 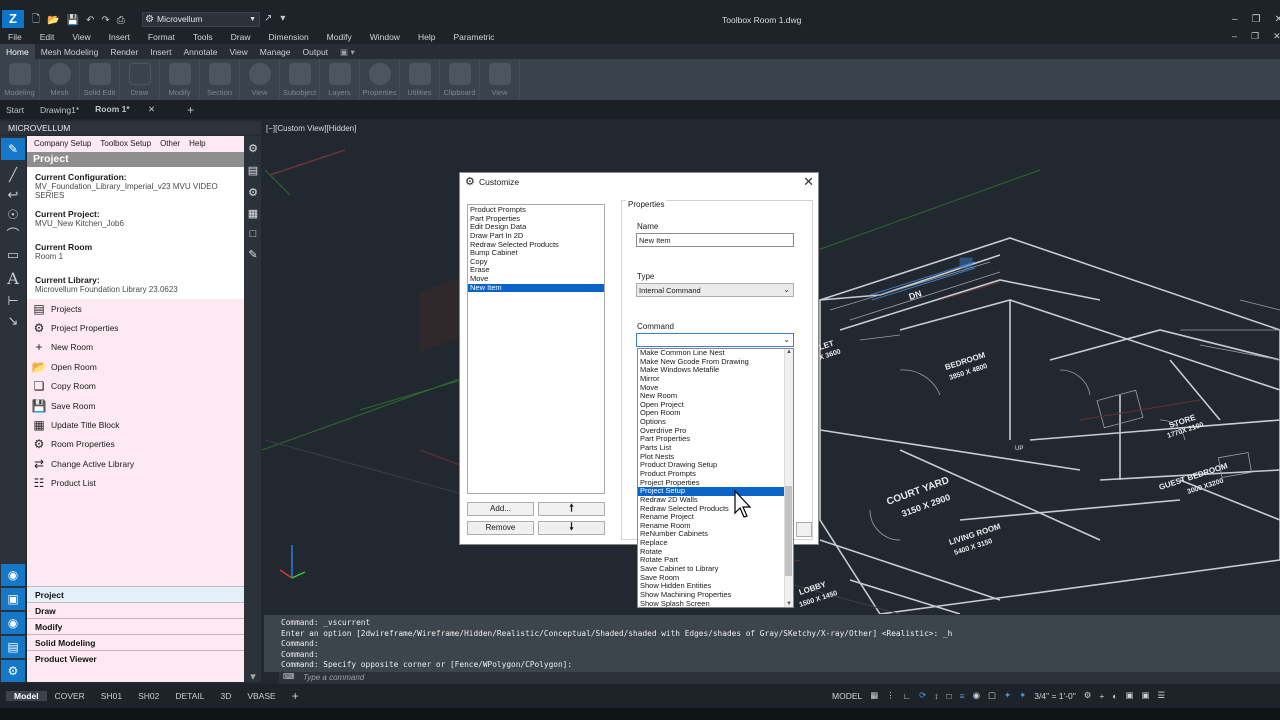 I want to click on new-file-icon: 🗋, so click(x=36, y=20).